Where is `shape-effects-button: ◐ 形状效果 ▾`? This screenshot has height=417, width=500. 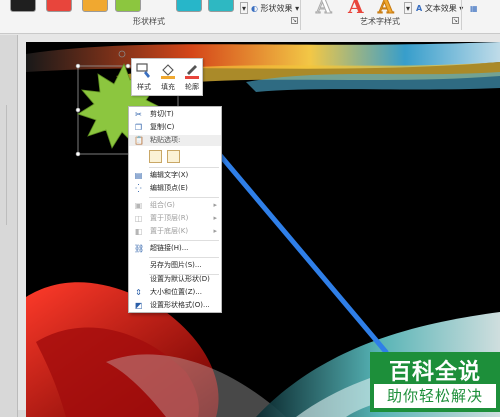 shape-effects-button: ◐ 形状效果 ▾ is located at coordinates (275, 9).